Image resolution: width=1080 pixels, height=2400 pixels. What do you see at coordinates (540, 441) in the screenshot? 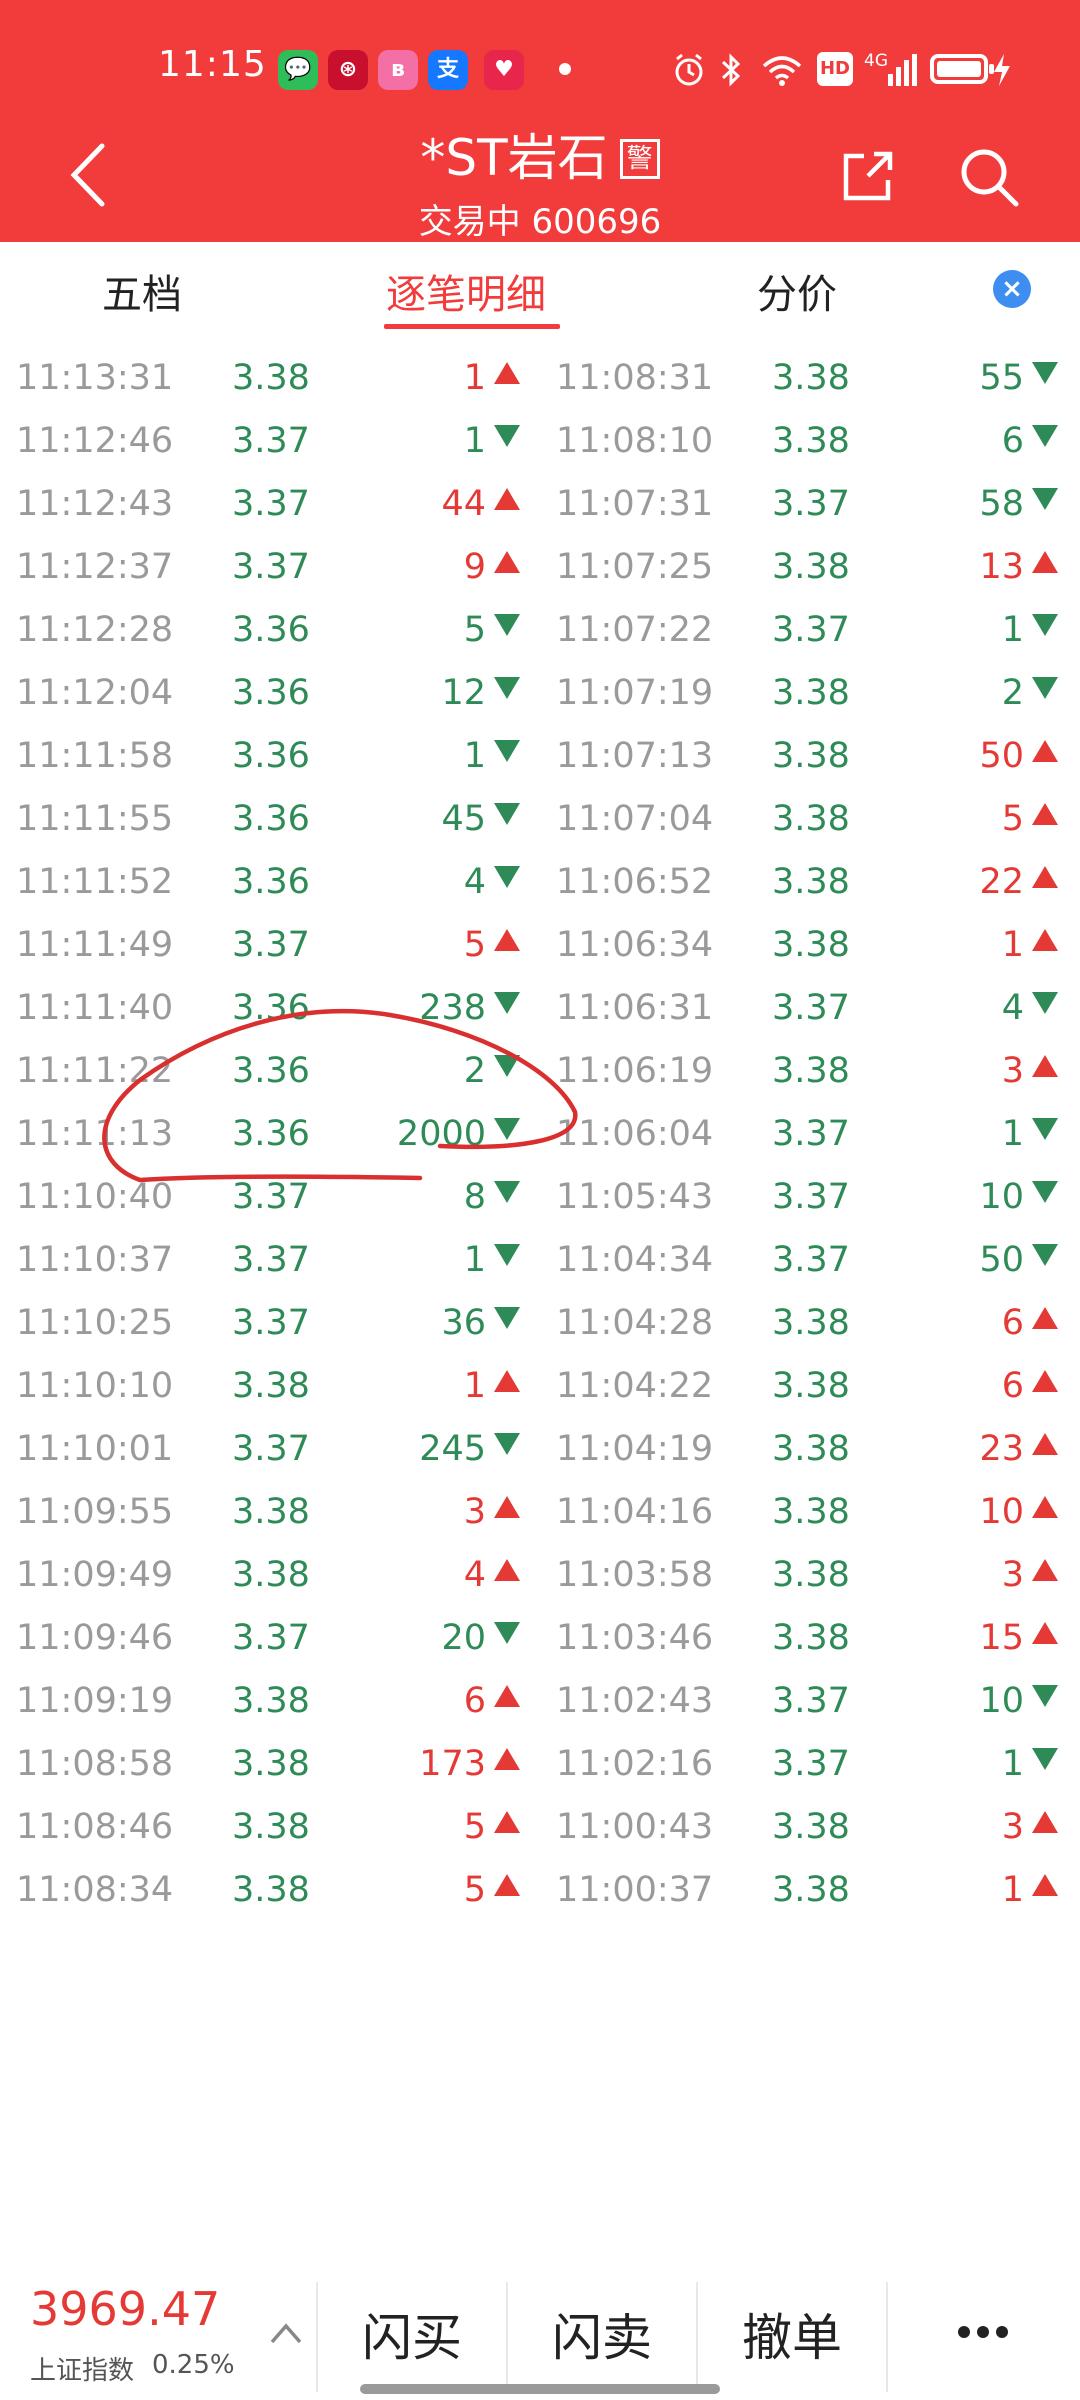
I see `table-row: 11:12:46 3.37 1 11:08:10 3.38 6` at bounding box center [540, 441].